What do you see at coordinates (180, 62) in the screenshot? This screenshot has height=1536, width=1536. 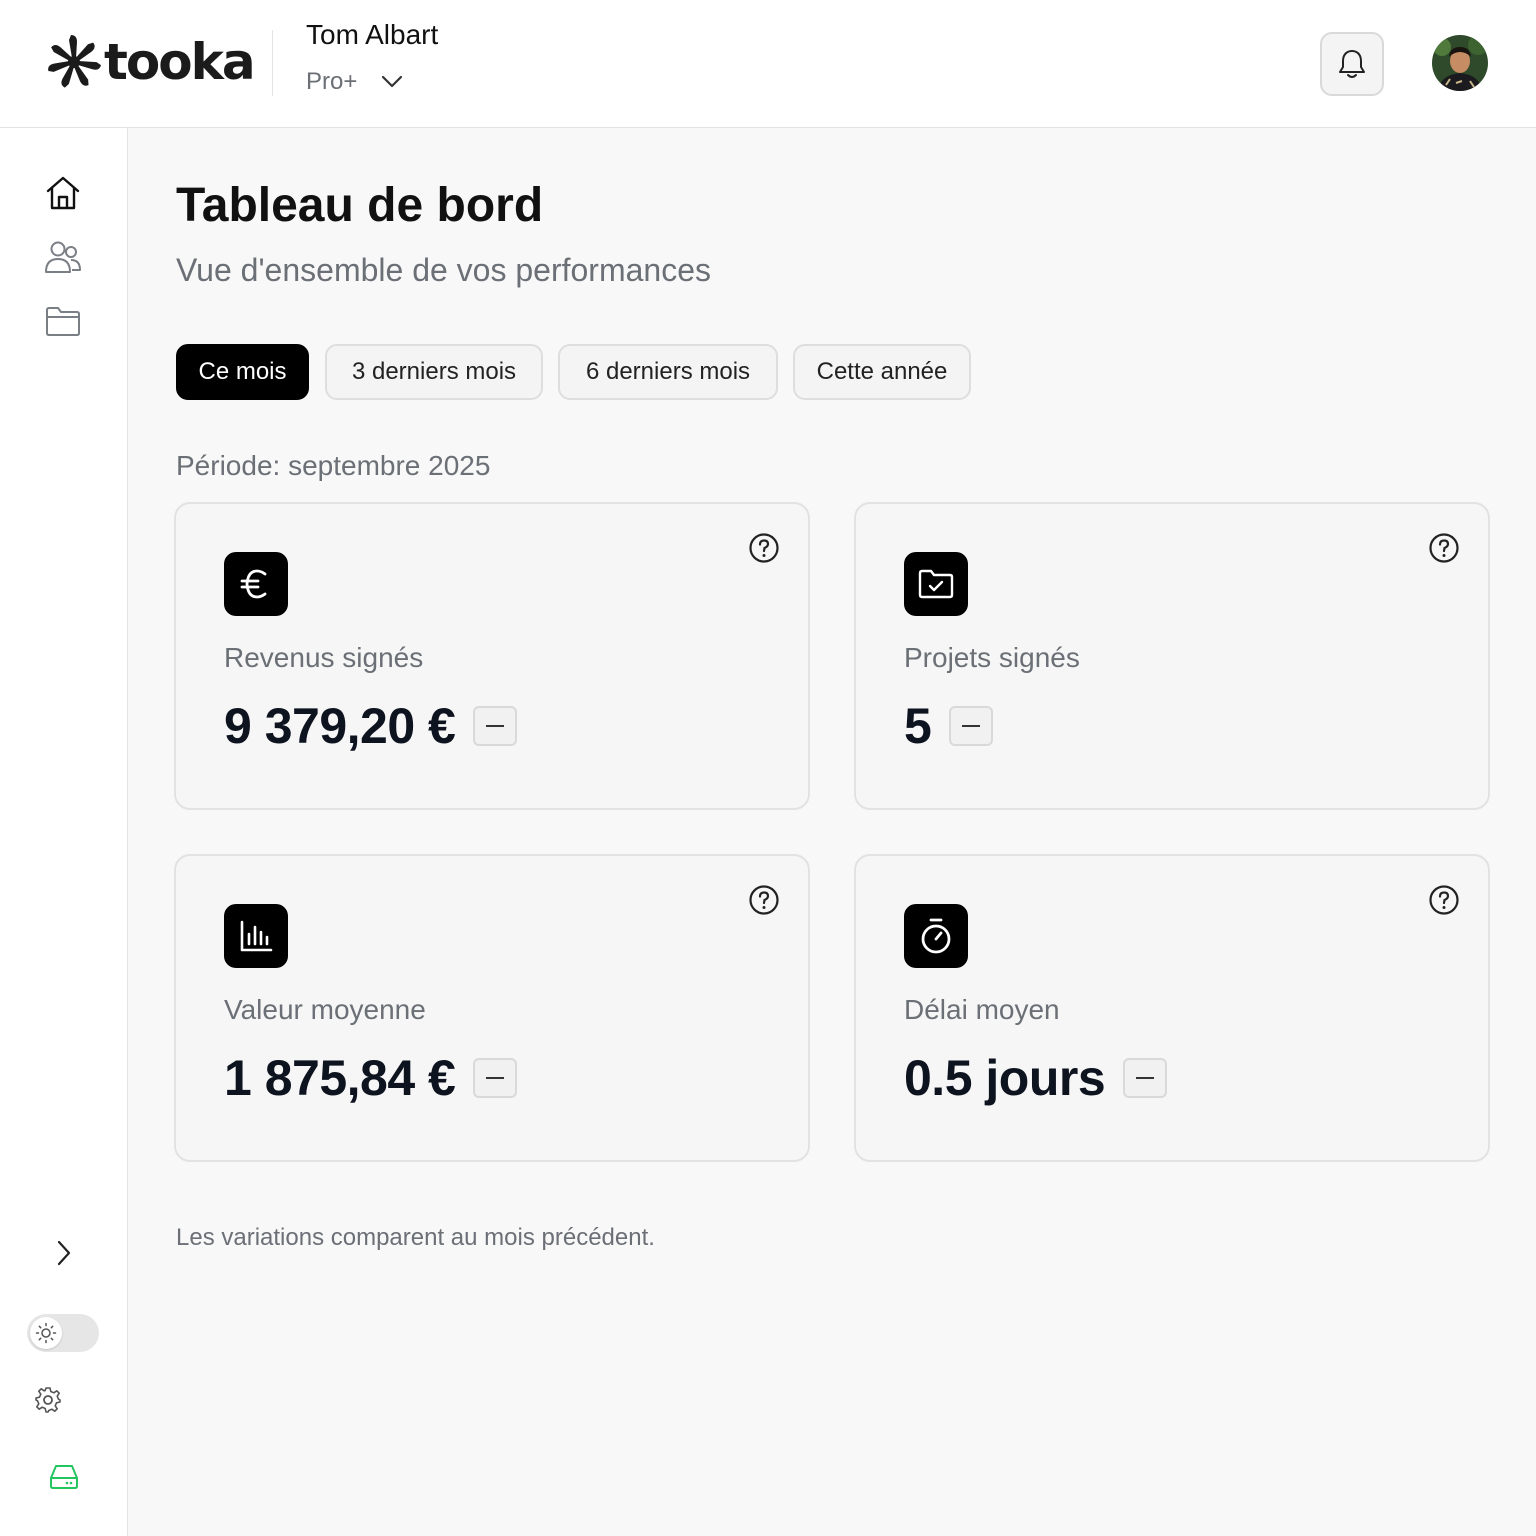 I see `brand-name: tooka` at bounding box center [180, 62].